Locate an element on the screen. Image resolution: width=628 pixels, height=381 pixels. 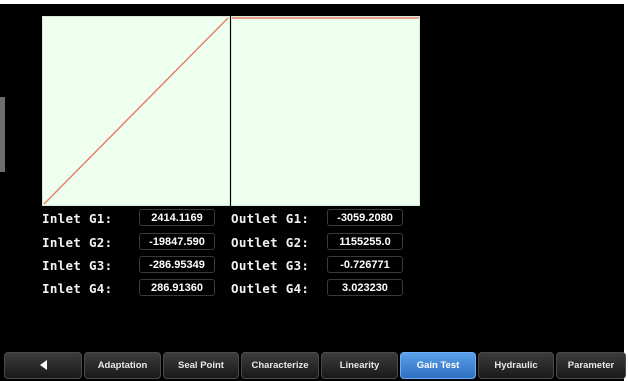
inlet-g3-value: -286.95349 is located at coordinates (177, 264).